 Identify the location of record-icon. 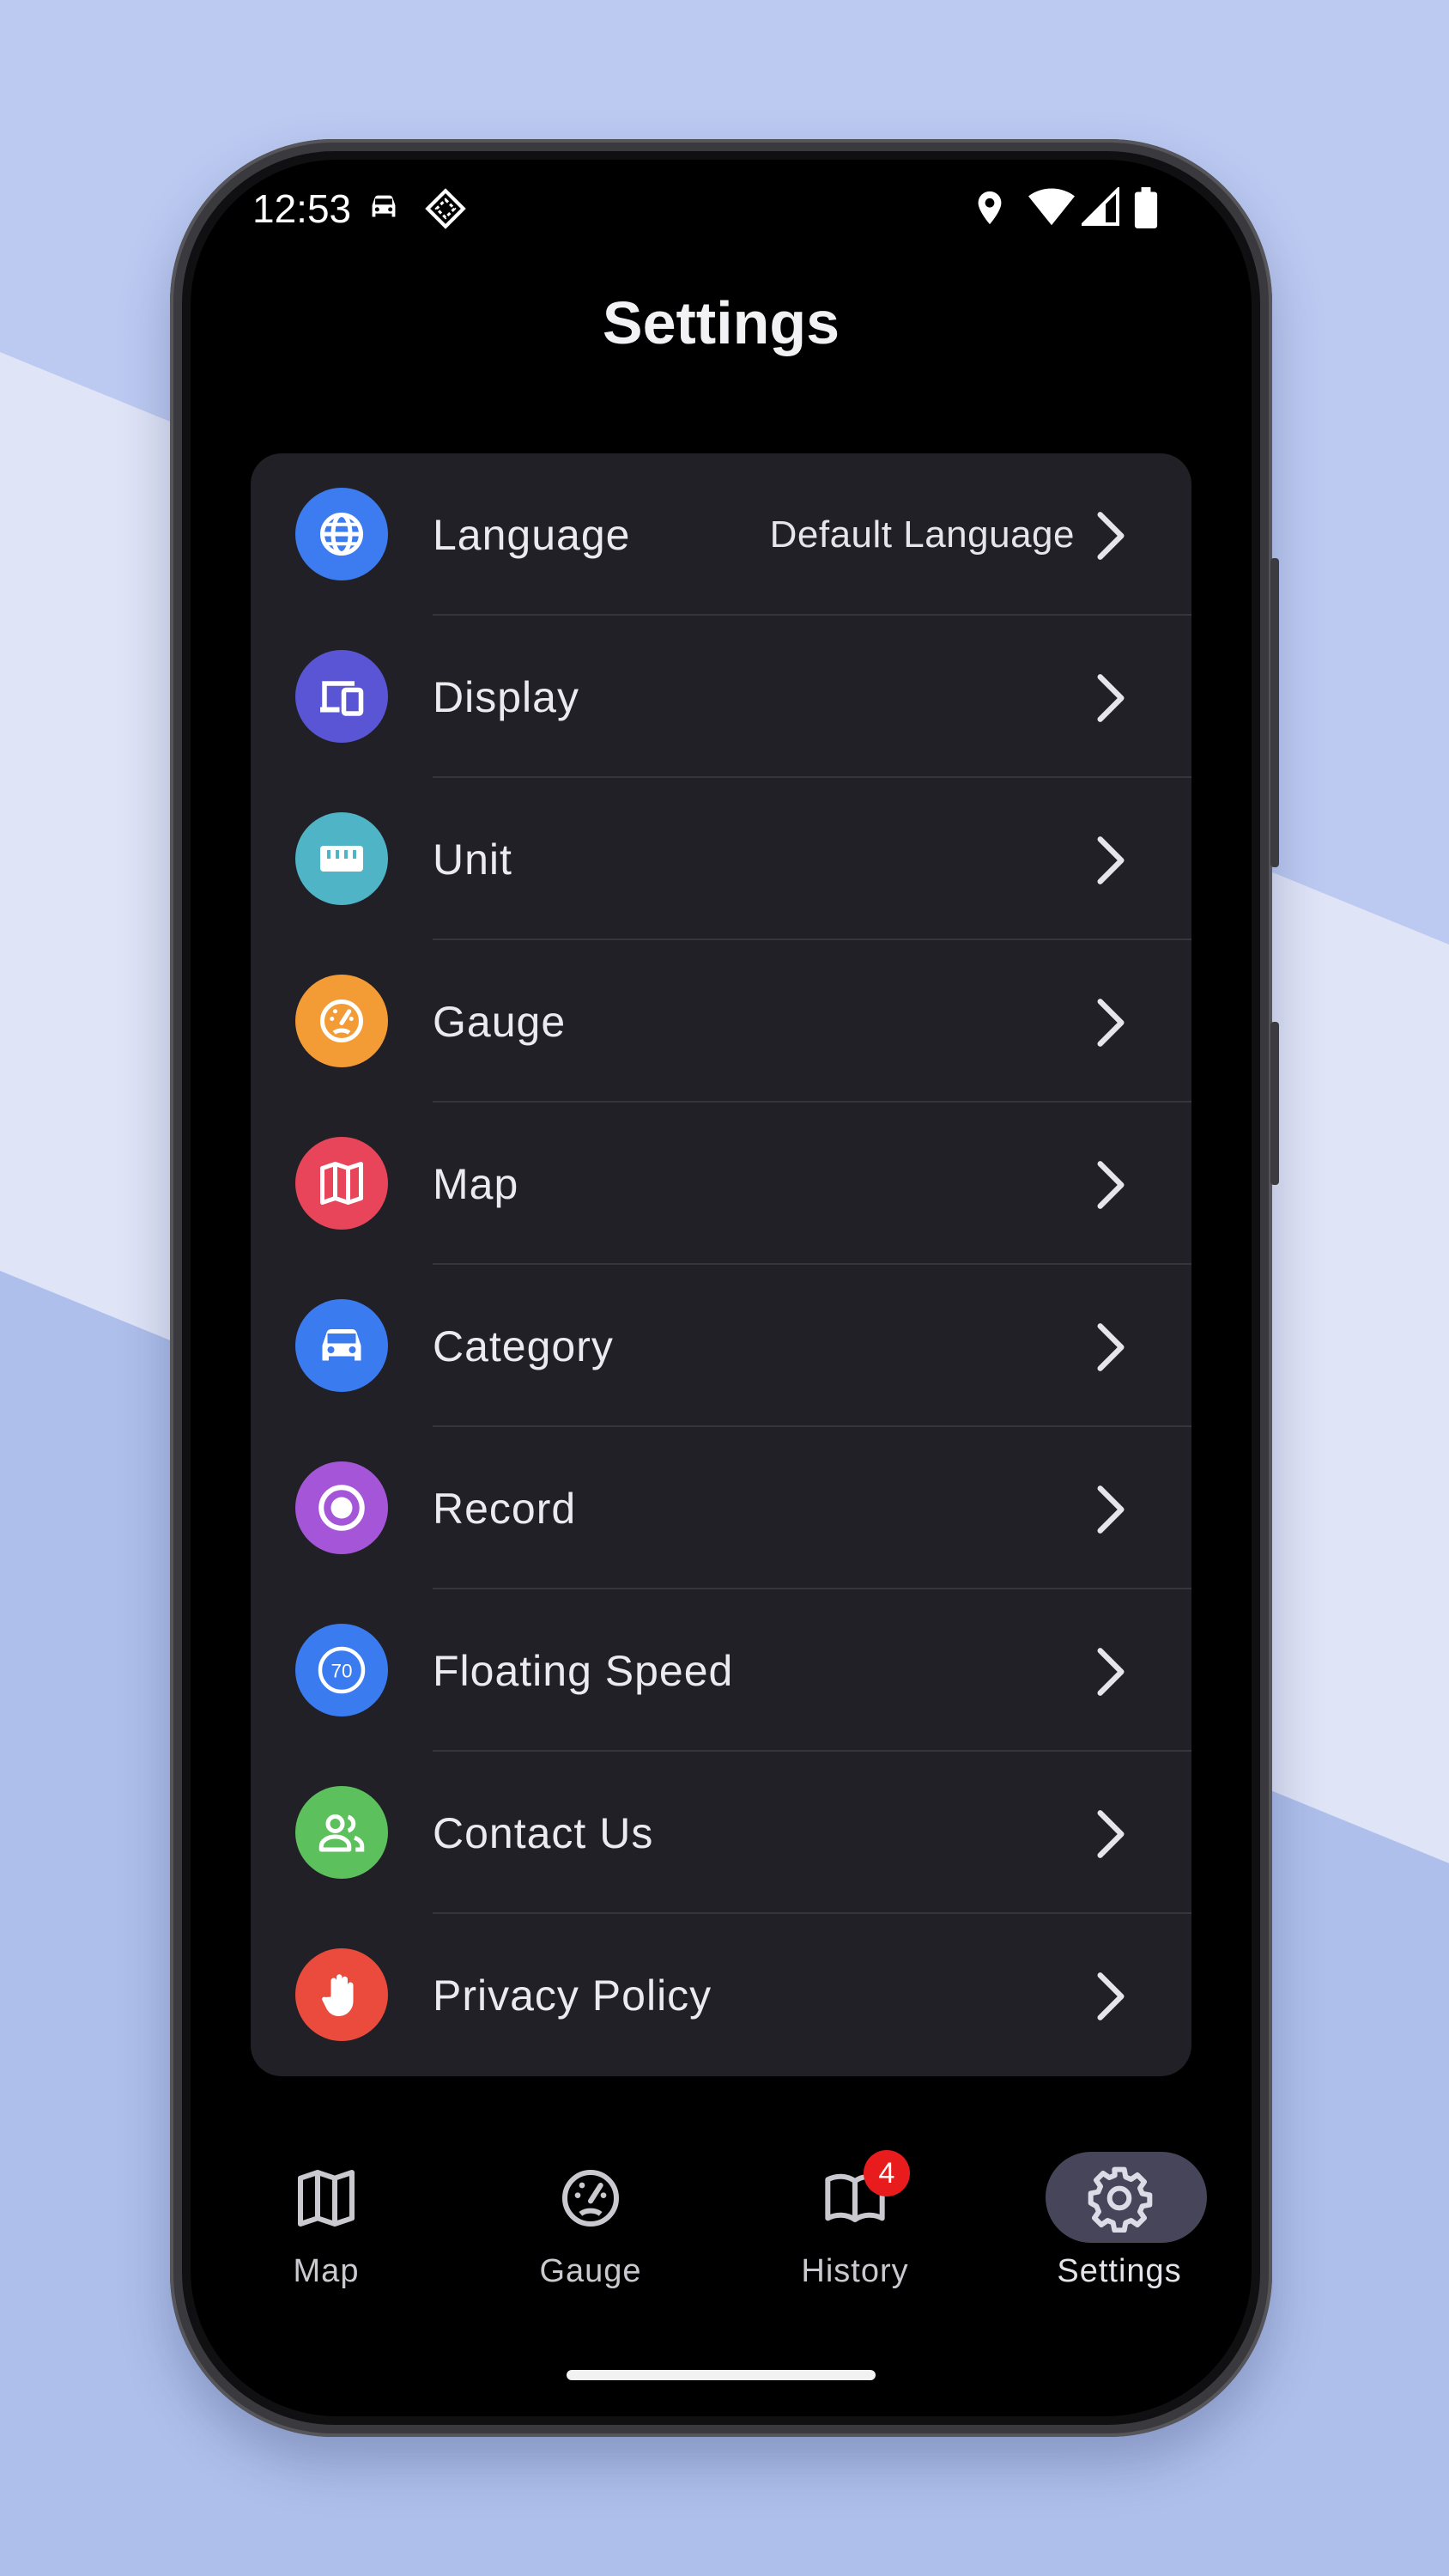
(341, 1508).